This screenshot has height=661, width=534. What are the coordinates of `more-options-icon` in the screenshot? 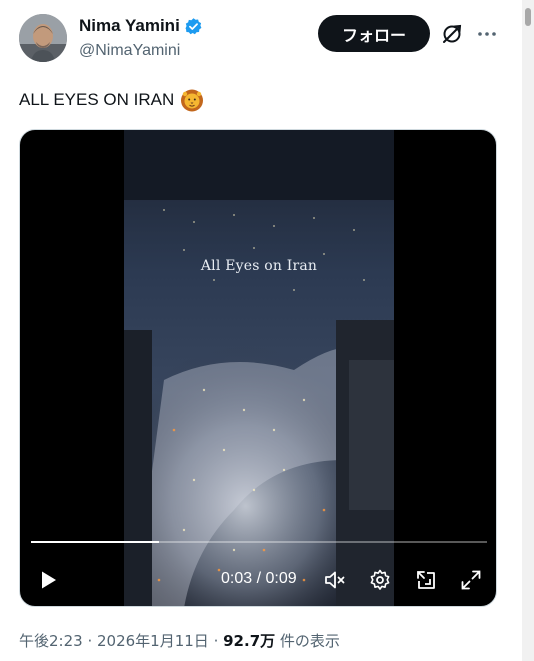 It's located at (487, 34).